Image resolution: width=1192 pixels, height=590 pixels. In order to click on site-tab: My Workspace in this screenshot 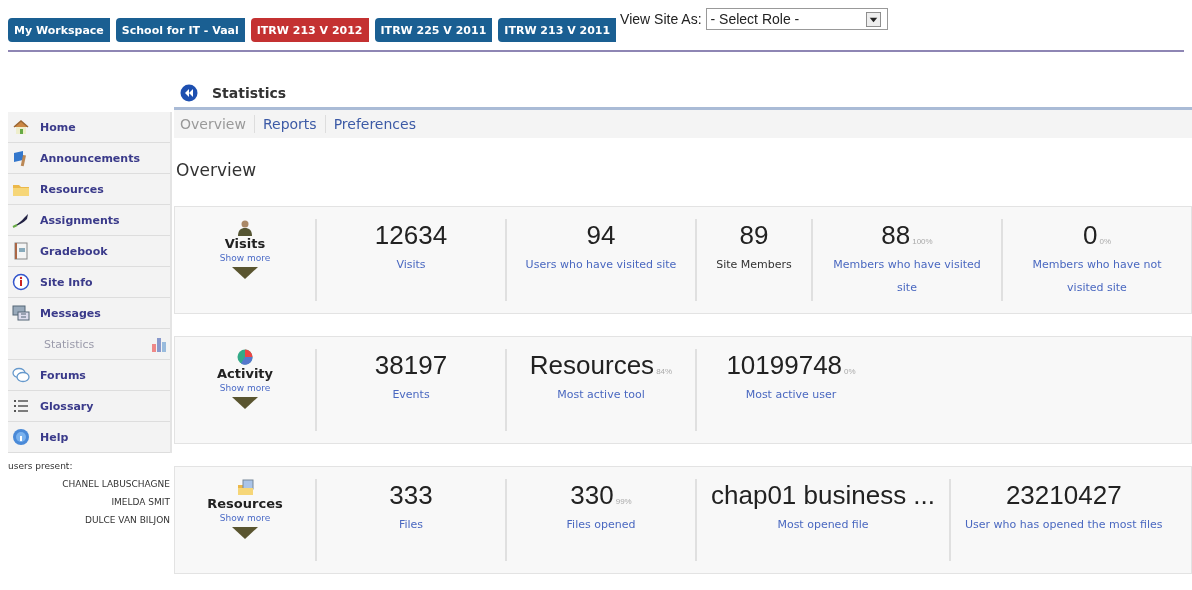, I will do `click(59, 30)`.